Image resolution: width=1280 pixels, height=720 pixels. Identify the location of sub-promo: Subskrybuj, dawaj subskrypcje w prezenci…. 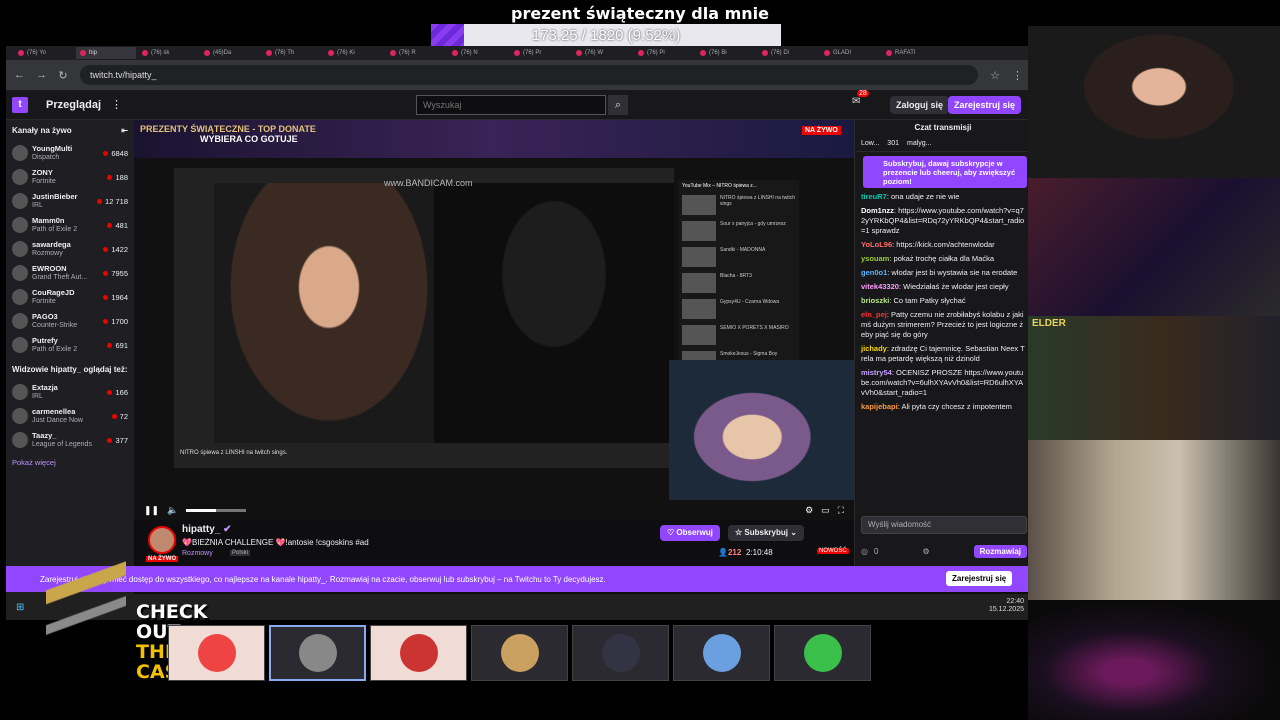
(945, 172).